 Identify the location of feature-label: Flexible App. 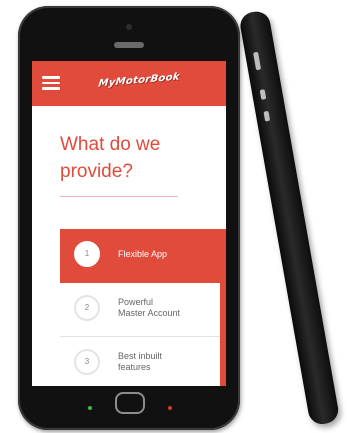
(143, 253).